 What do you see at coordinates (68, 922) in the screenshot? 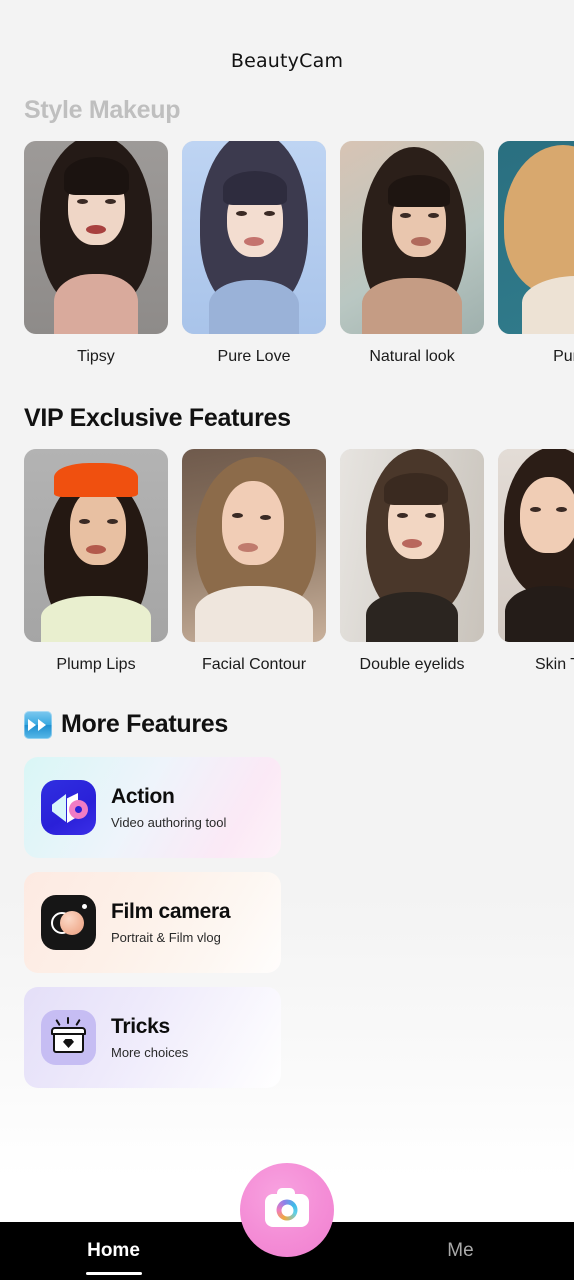
I see `film-camera-app-icon` at bounding box center [68, 922].